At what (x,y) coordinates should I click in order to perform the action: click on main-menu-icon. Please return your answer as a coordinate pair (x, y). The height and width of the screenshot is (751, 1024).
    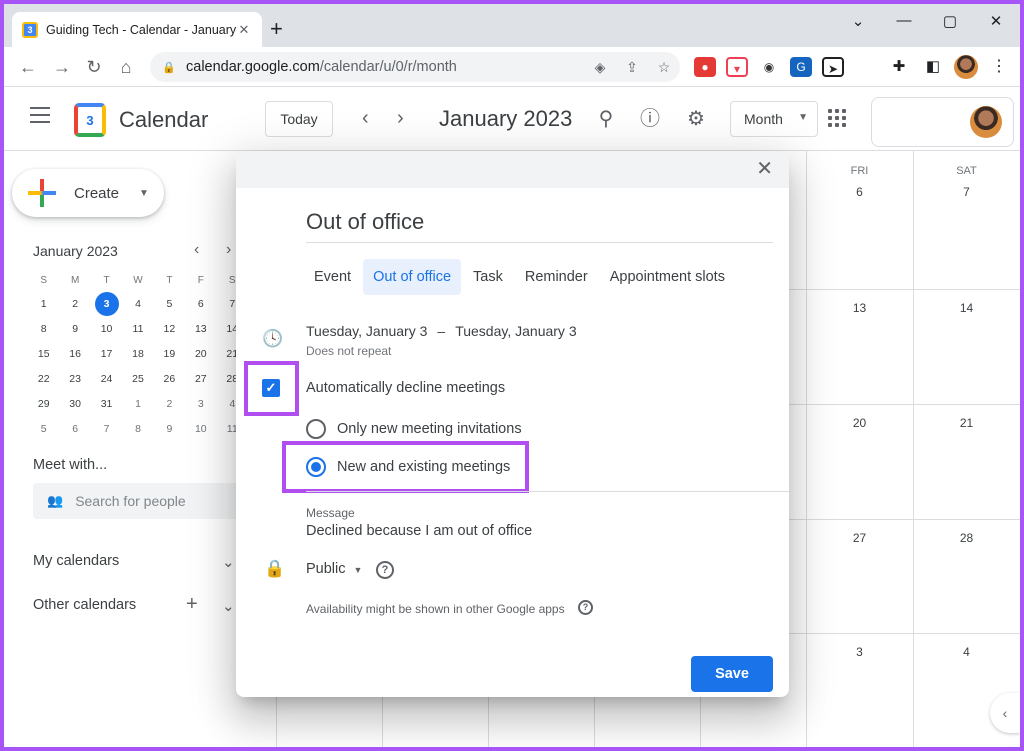
    Looking at the image, I should click on (40, 115).